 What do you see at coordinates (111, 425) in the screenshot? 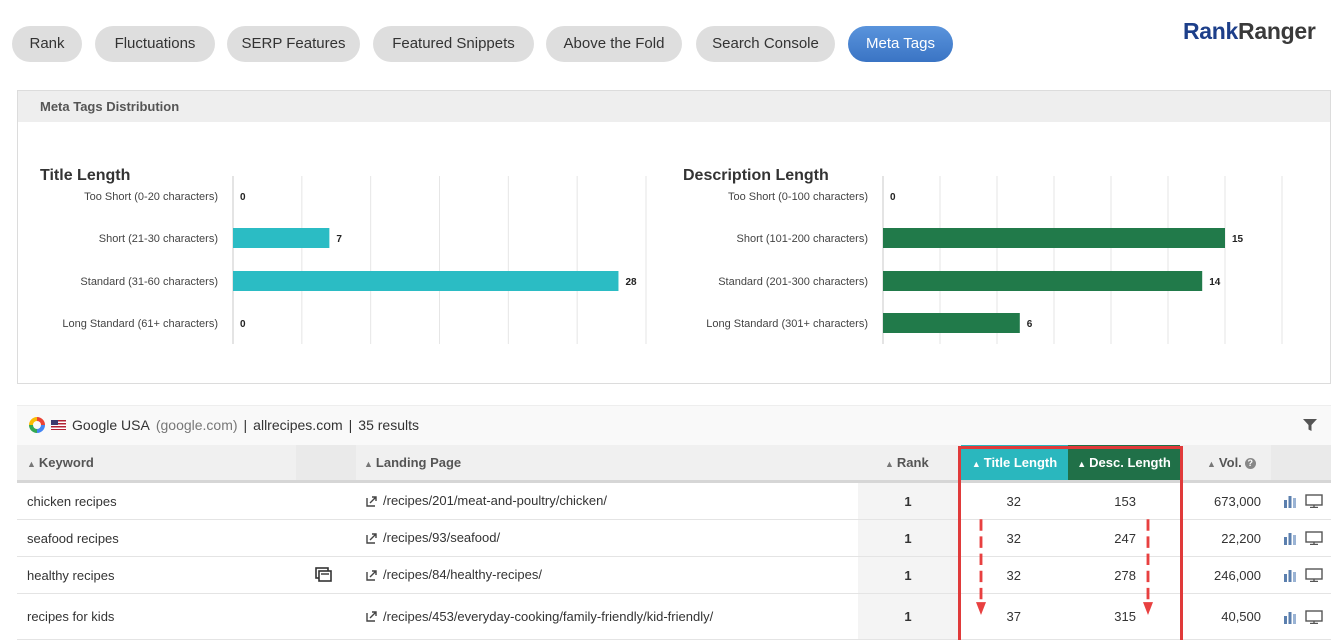
I see `search-engine-name: Google USA` at bounding box center [111, 425].